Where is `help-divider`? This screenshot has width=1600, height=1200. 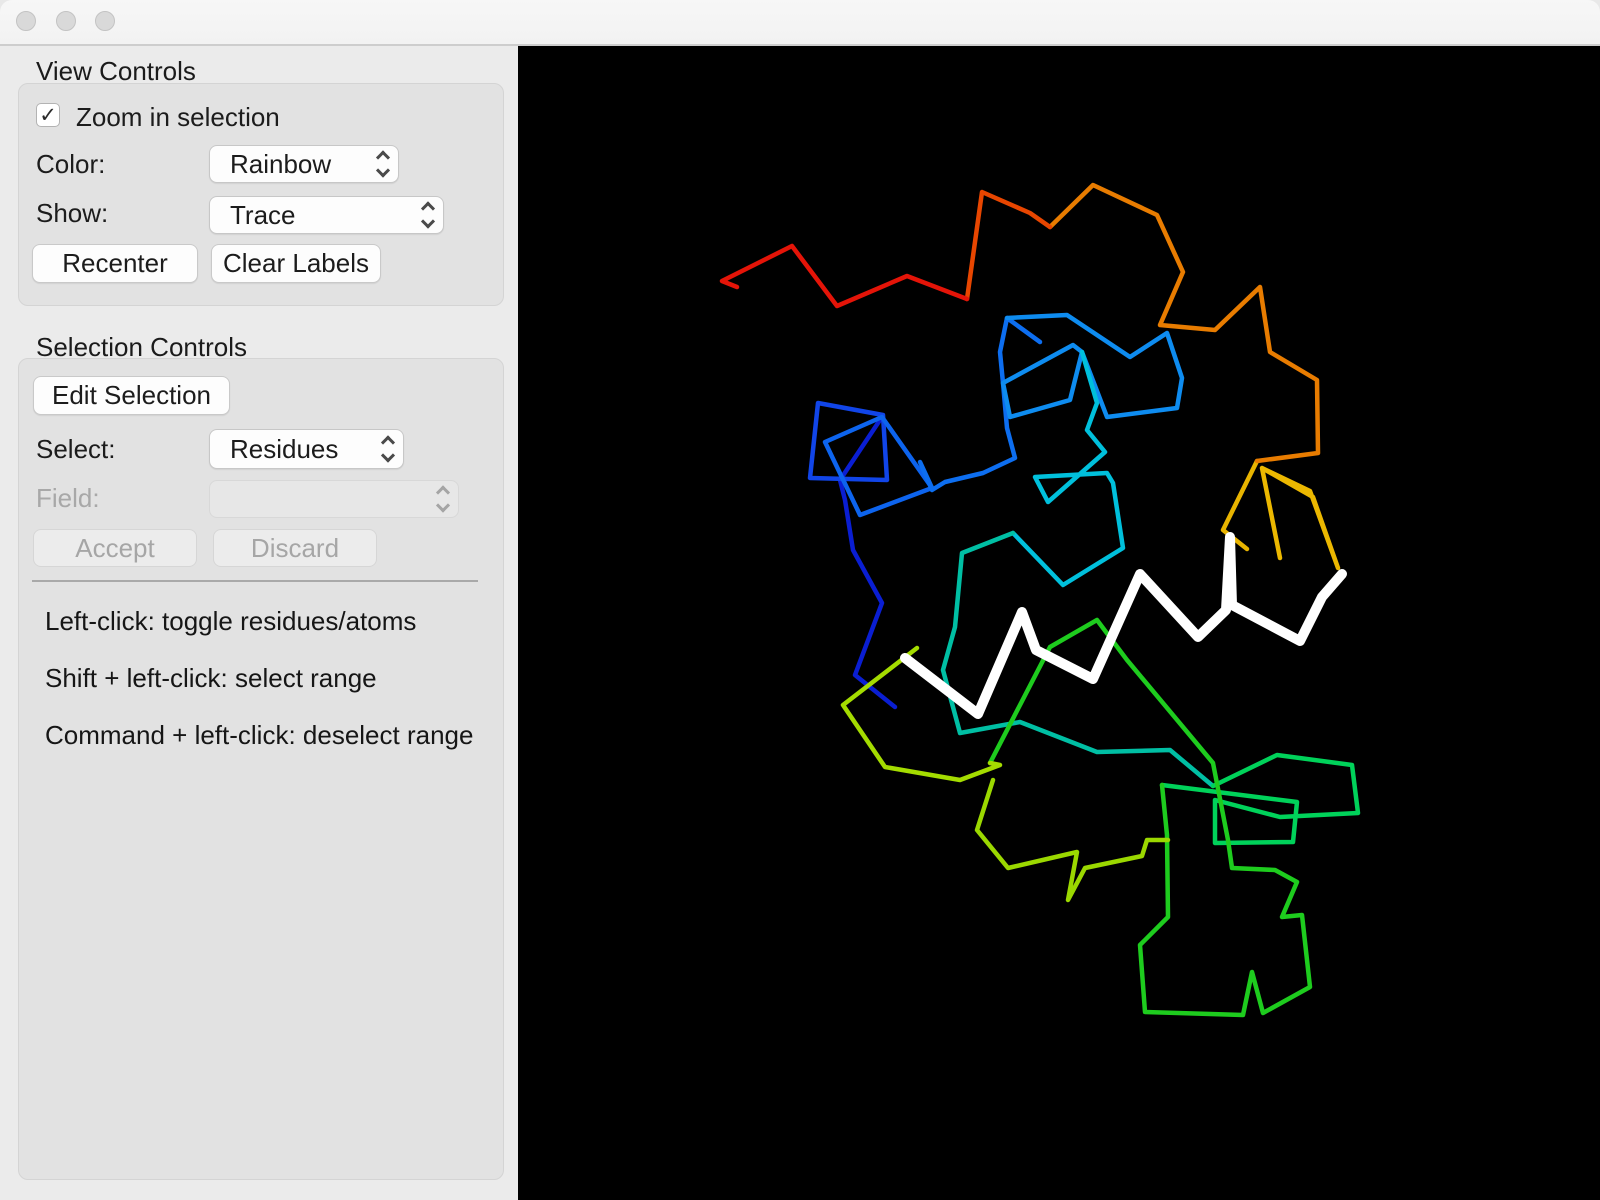
help-divider is located at coordinates (255, 581).